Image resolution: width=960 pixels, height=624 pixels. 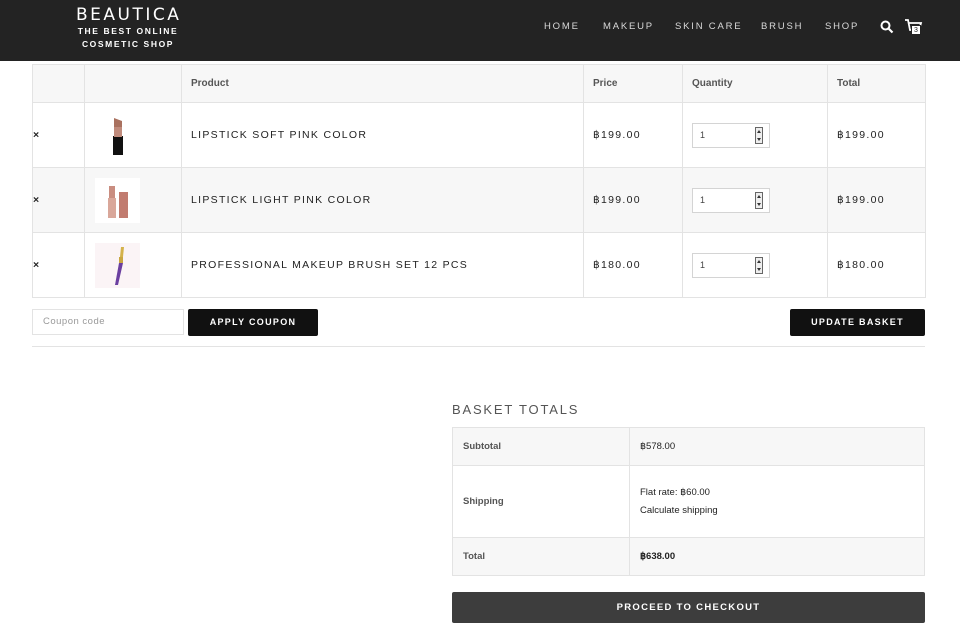 I want to click on total-row: Total ฿638.00, so click(x=688, y=556).